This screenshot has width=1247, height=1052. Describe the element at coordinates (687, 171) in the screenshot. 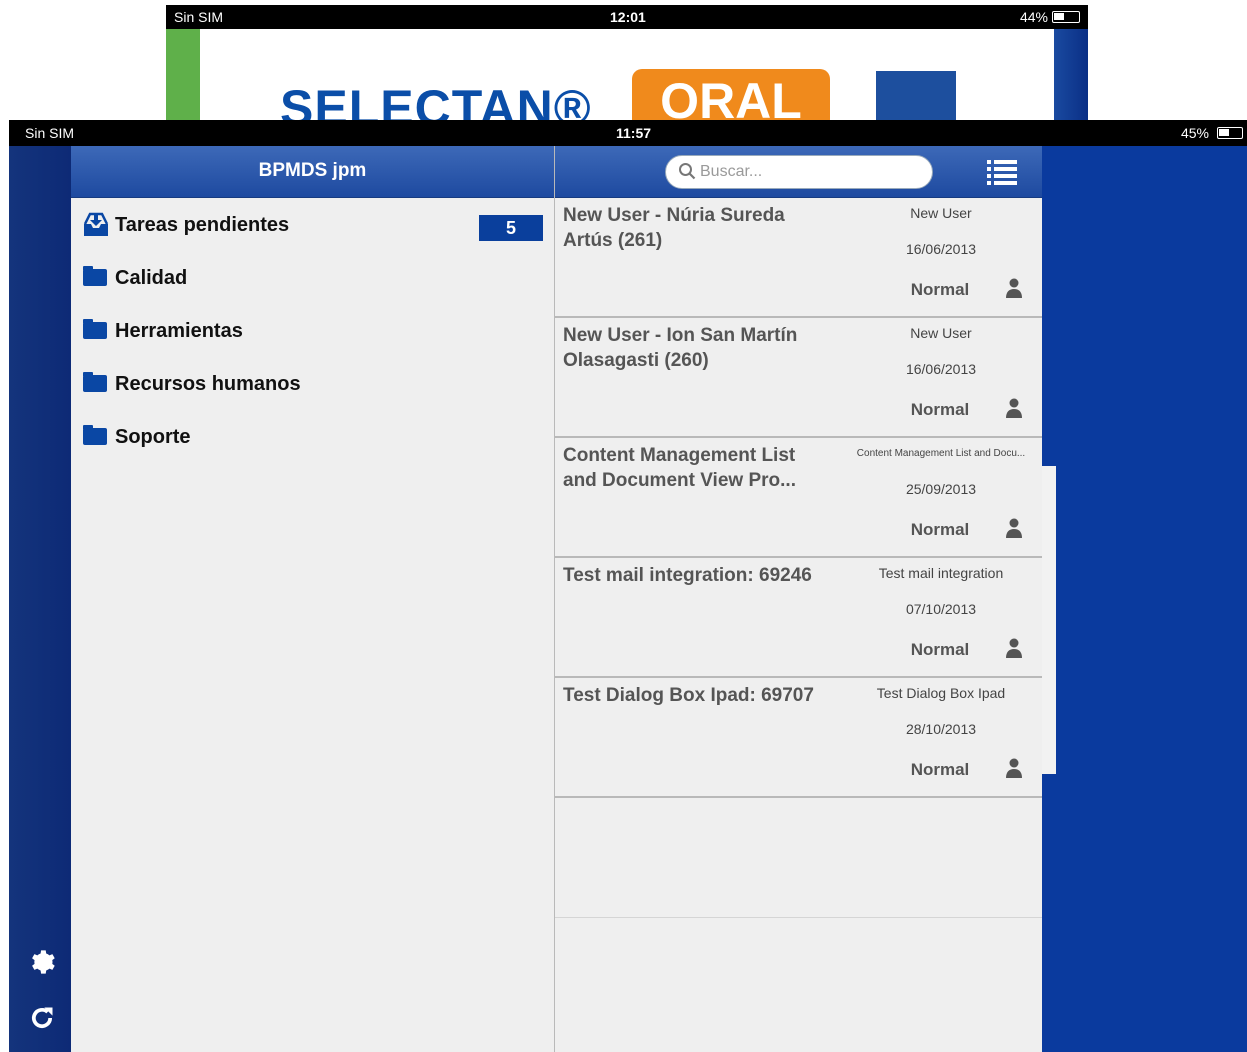

I see `search-icon` at that location.